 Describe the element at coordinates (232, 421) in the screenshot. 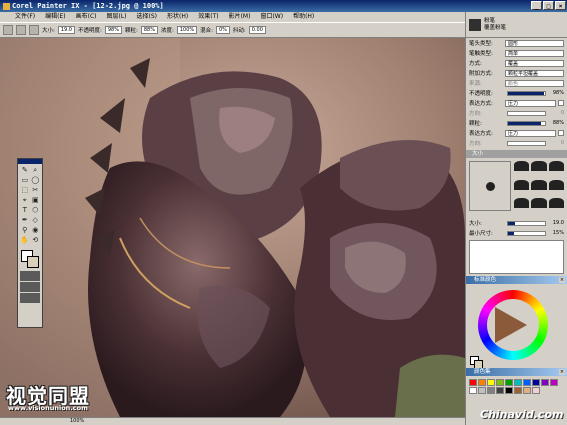

I see `status-bar: 100%` at that location.